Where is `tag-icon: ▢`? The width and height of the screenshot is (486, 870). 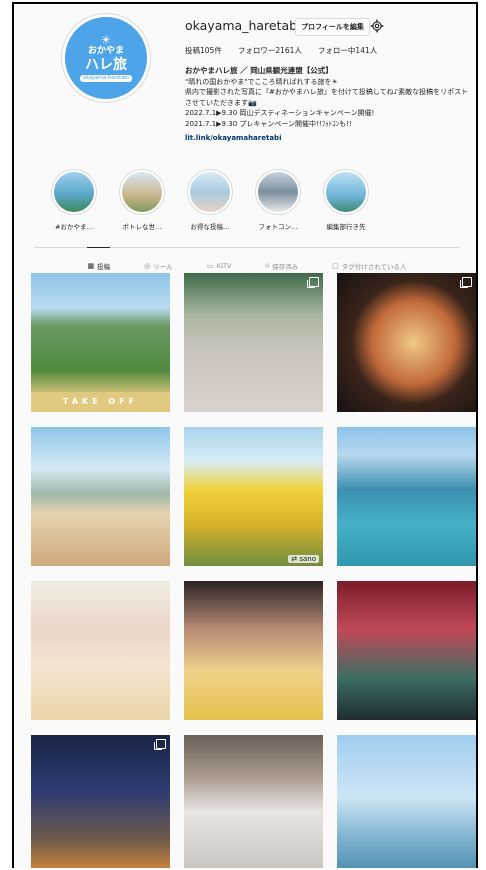 tag-icon: ▢ is located at coordinates (335, 266).